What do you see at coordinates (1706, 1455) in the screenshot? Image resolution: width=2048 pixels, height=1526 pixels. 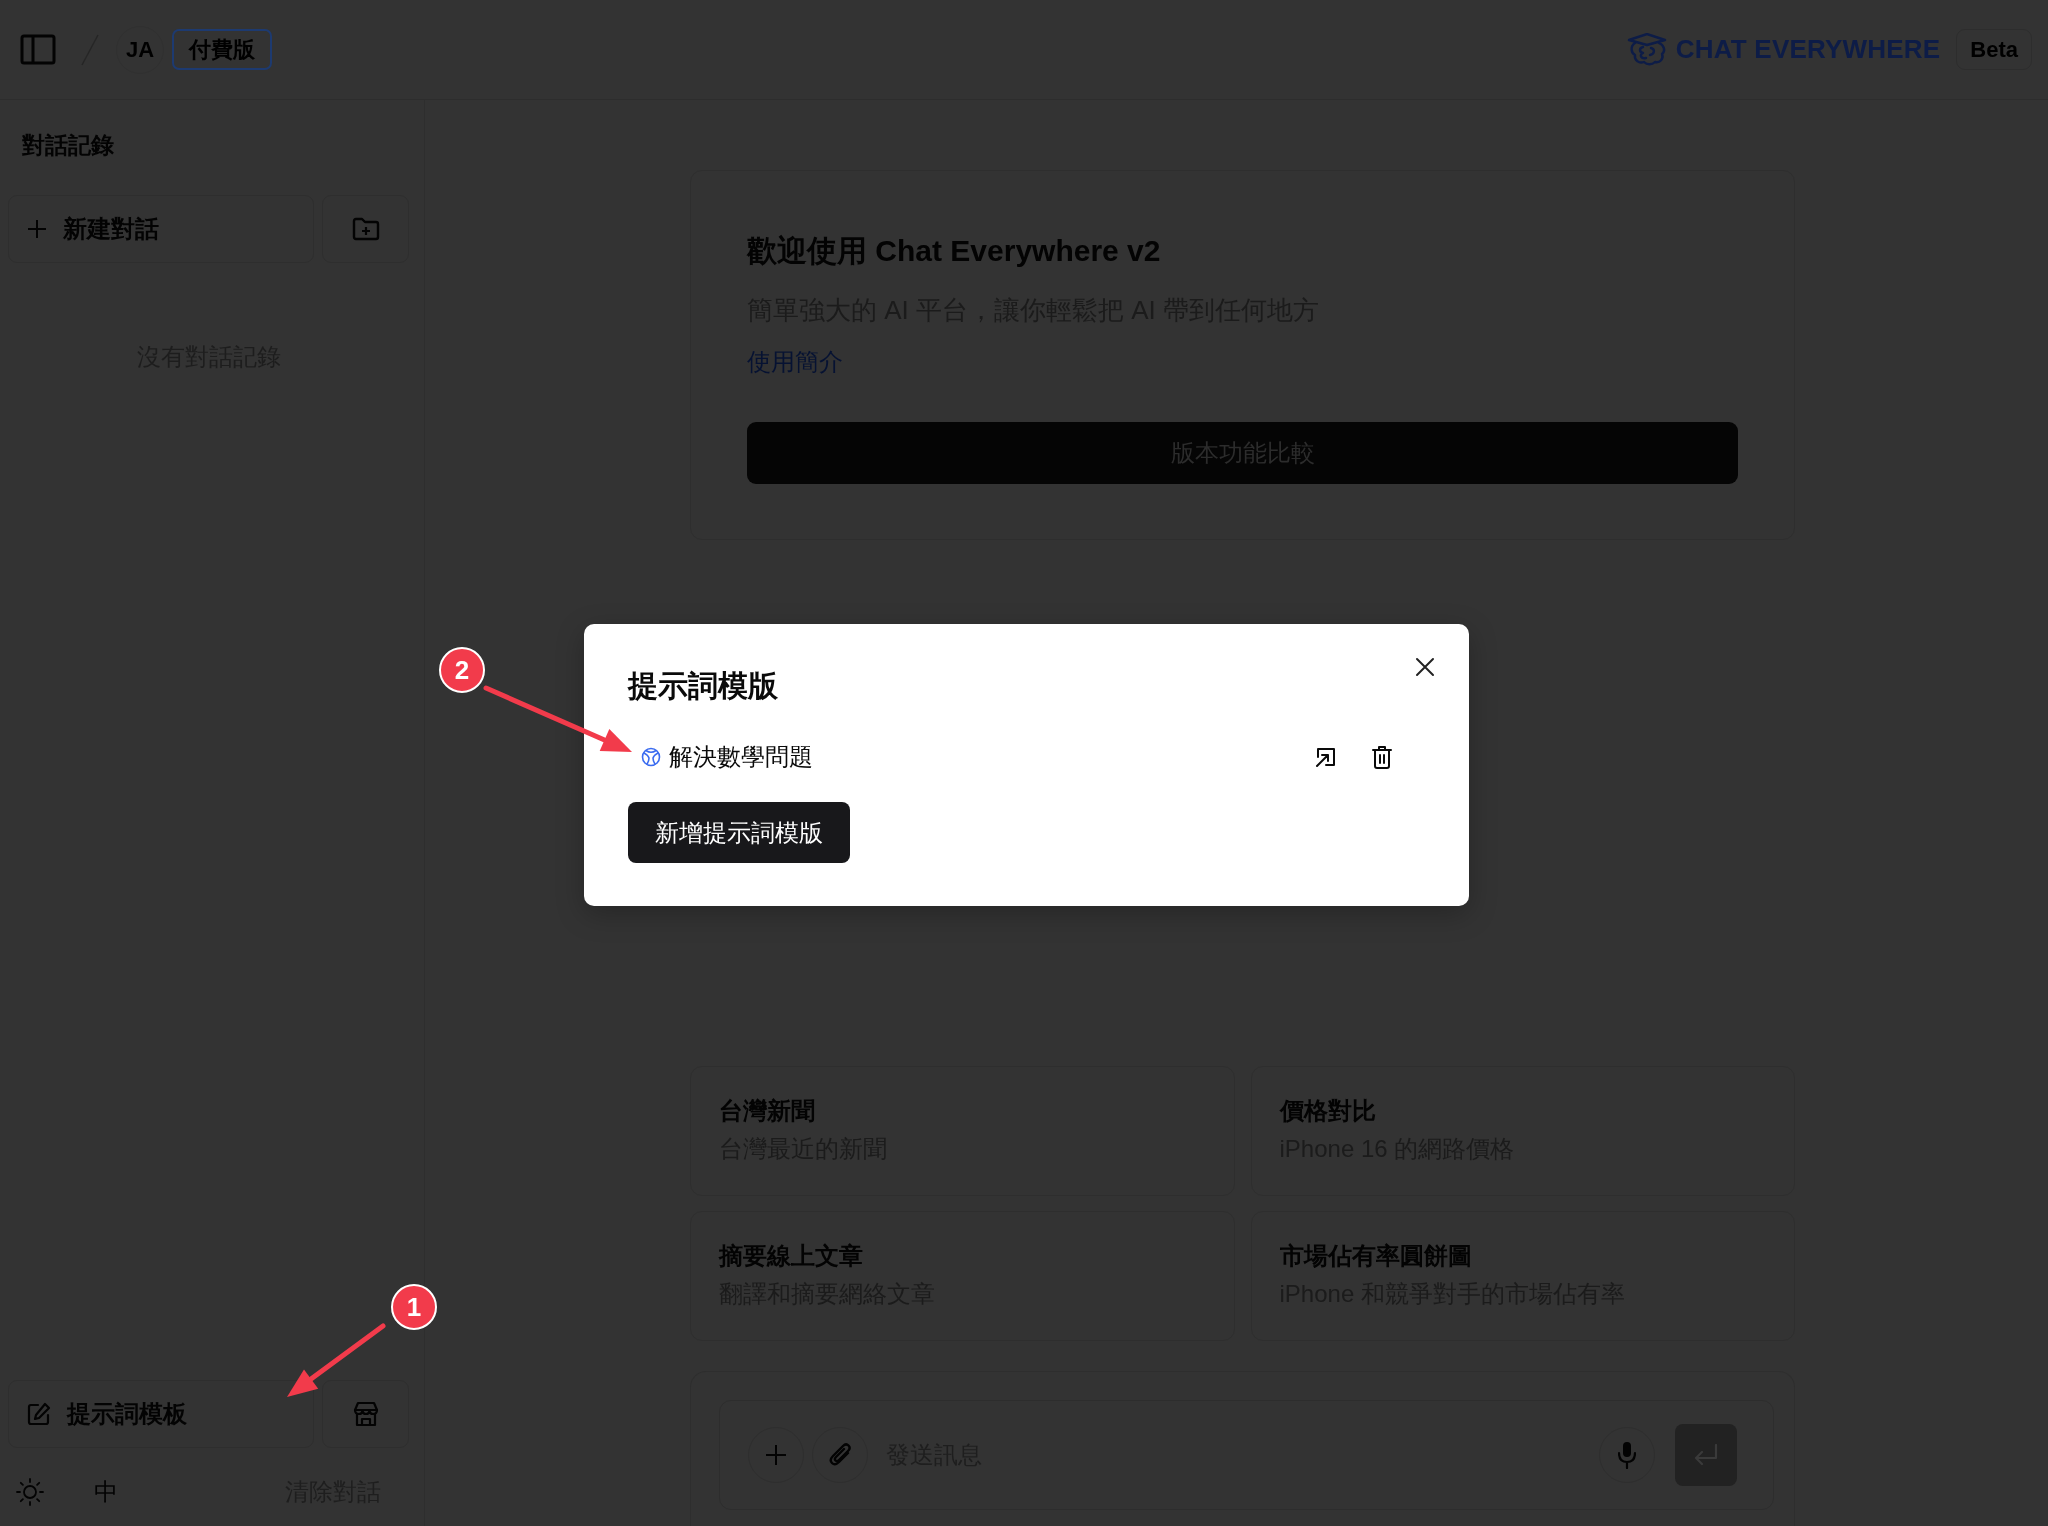 I see `enter-arrow-icon` at bounding box center [1706, 1455].